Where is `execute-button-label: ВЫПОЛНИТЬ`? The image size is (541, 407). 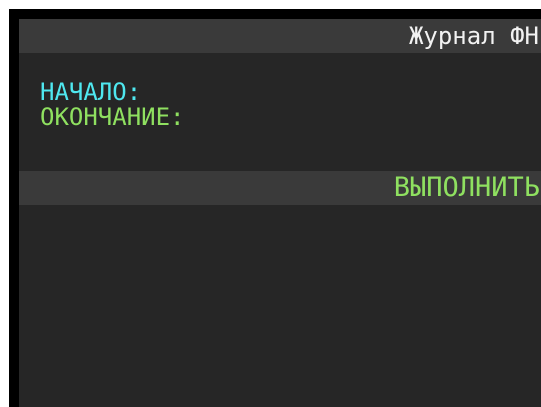 execute-button-label: ВЫПОЛНИТЬ is located at coordinates (466, 187).